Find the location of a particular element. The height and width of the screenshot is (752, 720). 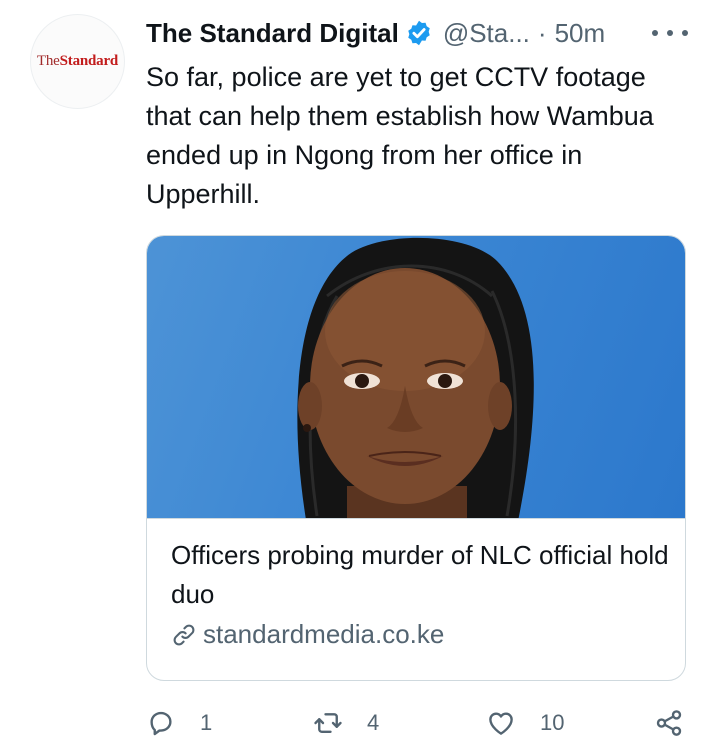

share-icon is located at coordinates (669, 723).